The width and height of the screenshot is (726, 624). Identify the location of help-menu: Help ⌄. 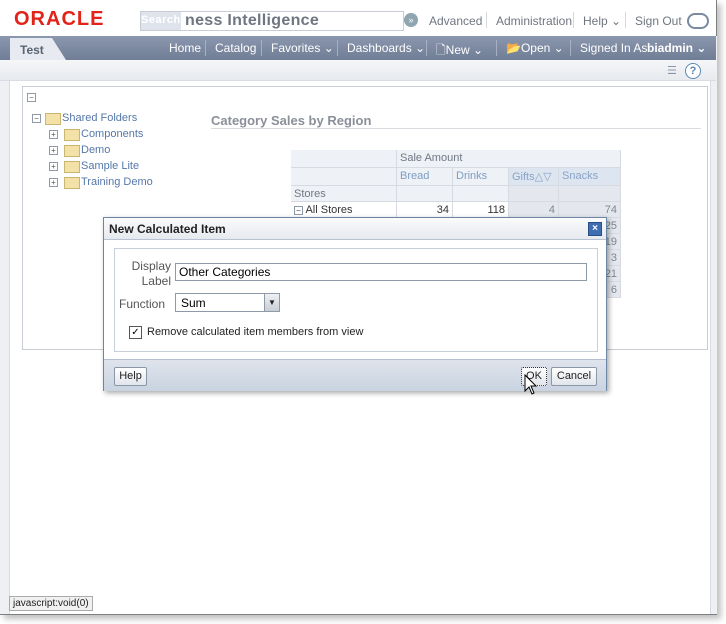
(602, 21).